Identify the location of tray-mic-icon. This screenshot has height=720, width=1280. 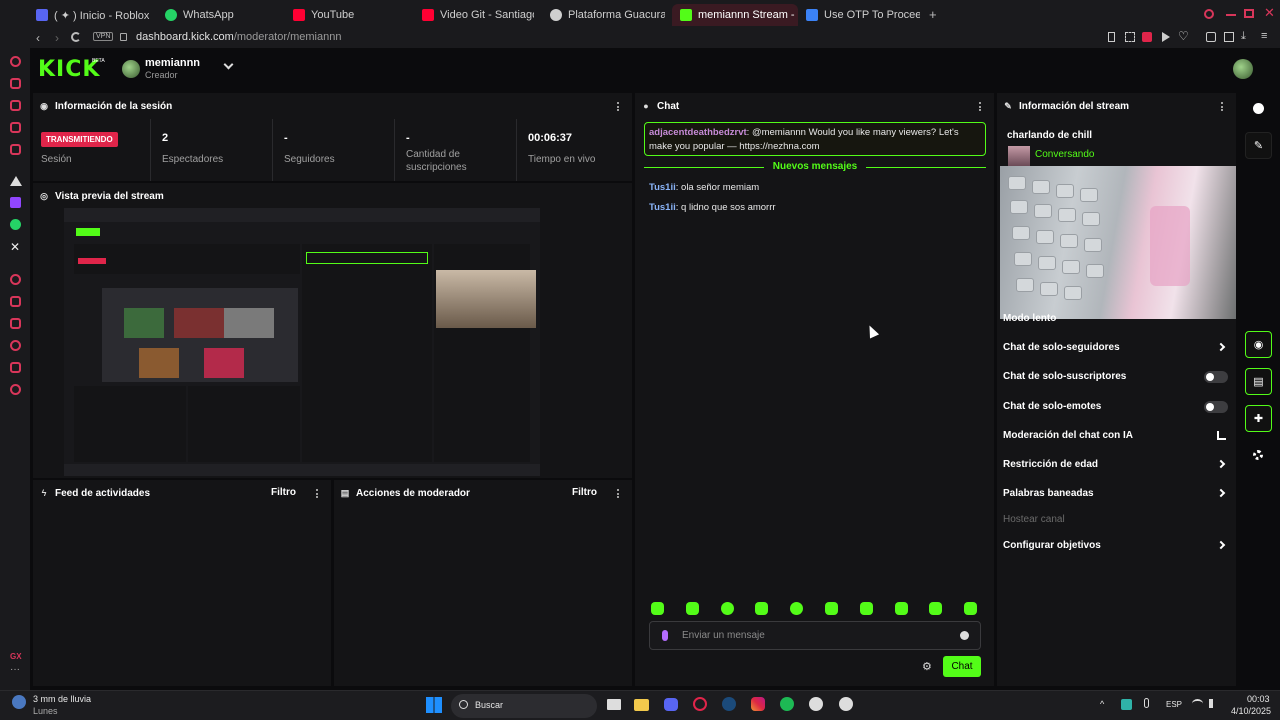
(1146, 703).